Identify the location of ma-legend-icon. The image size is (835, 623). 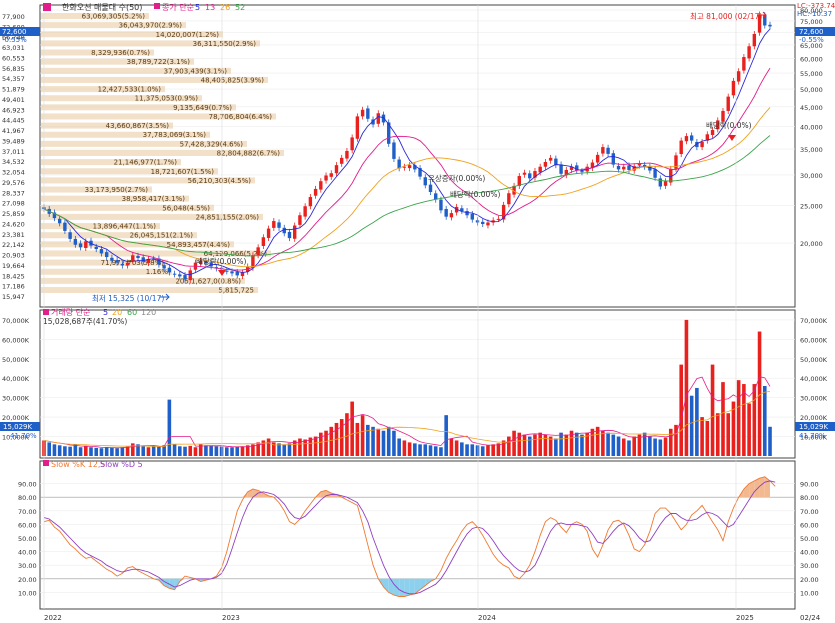
(157, 6).